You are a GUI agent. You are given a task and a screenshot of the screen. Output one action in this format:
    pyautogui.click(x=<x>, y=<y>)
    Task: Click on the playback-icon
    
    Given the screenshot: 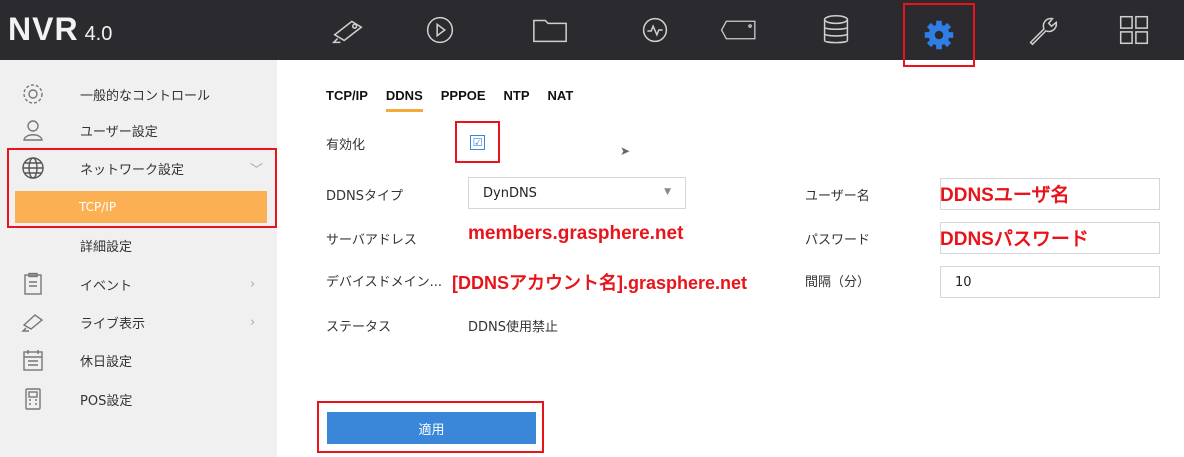 What is the action you would take?
    pyautogui.click(x=440, y=30)
    